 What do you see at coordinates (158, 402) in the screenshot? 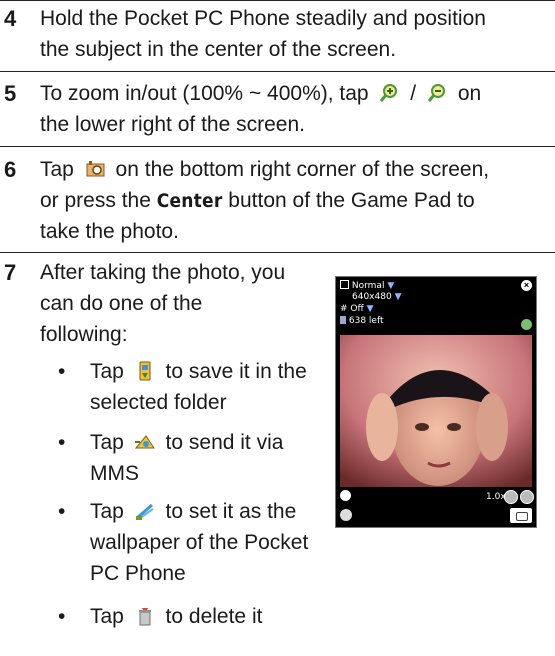
I see `bullet-text-line: selected folder` at bounding box center [158, 402].